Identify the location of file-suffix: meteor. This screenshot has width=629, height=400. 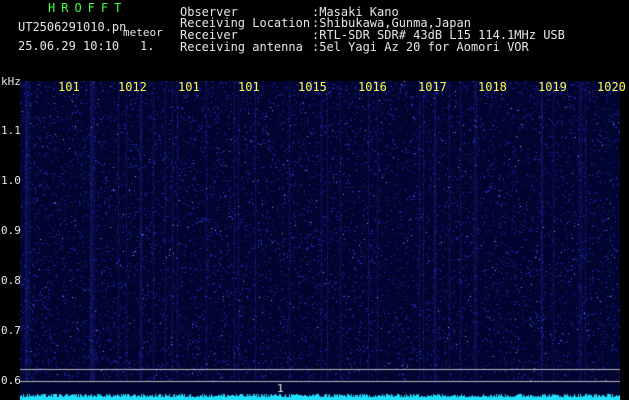
(143, 32).